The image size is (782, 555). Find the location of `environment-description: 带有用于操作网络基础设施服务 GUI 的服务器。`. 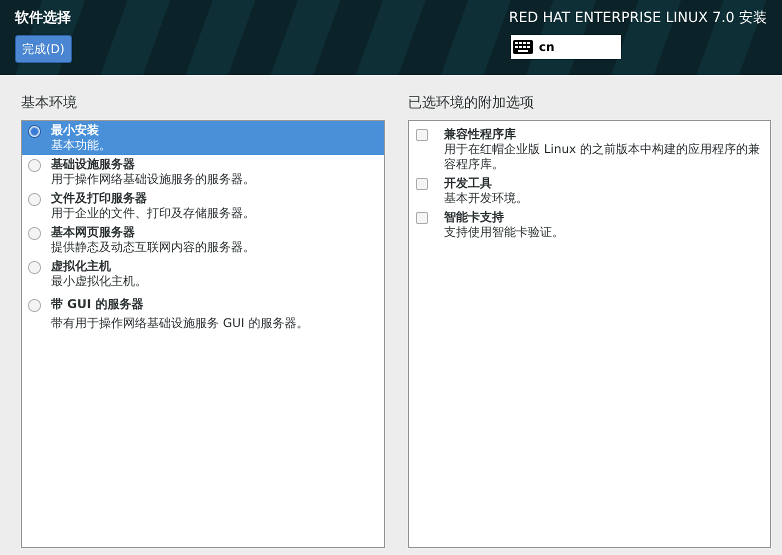

environment-description: 带有用于操作网络基础设施服务 GUI 的服务器。 is located at coordinates (179, 323).